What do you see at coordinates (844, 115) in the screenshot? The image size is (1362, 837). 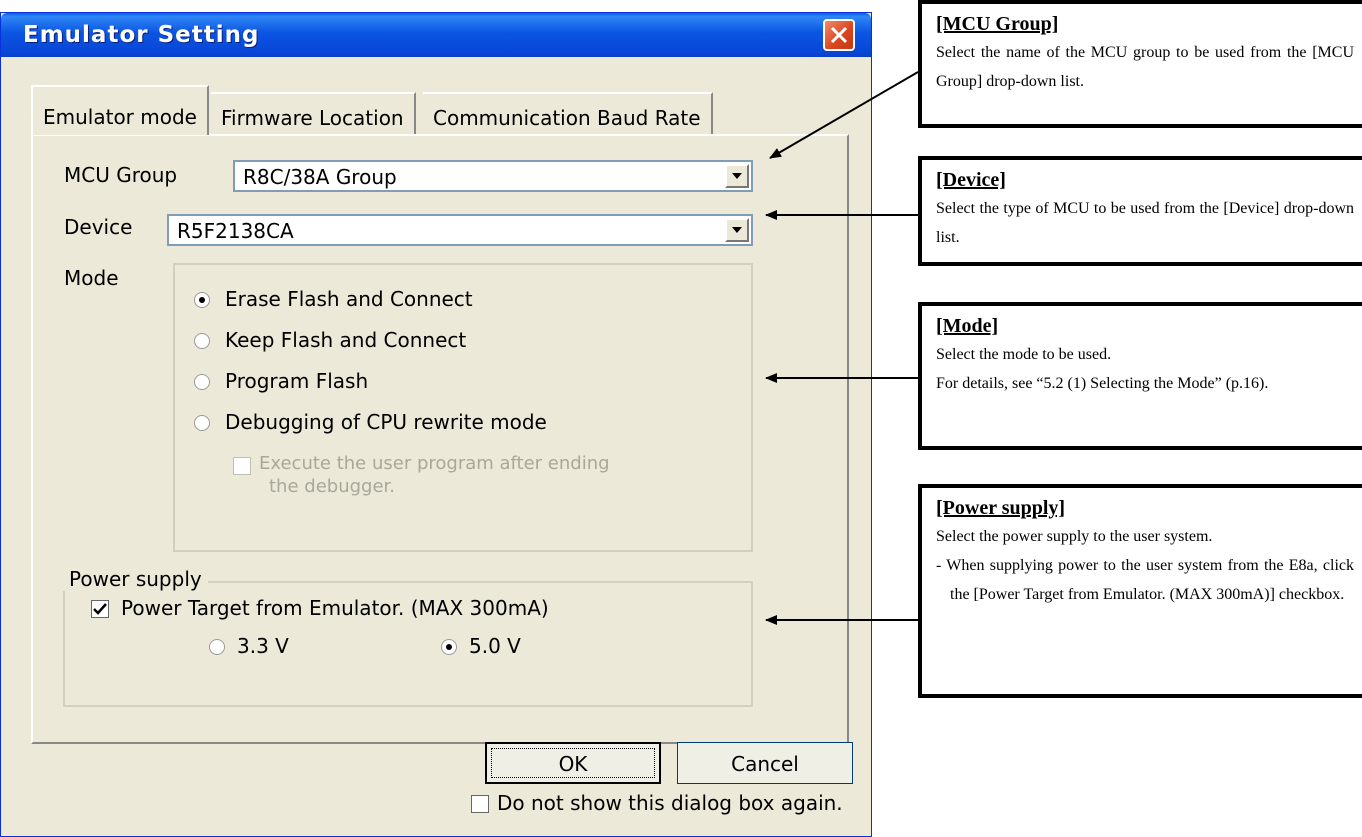 I see `arrow-mcu-group` at bounding box center [844, 115].